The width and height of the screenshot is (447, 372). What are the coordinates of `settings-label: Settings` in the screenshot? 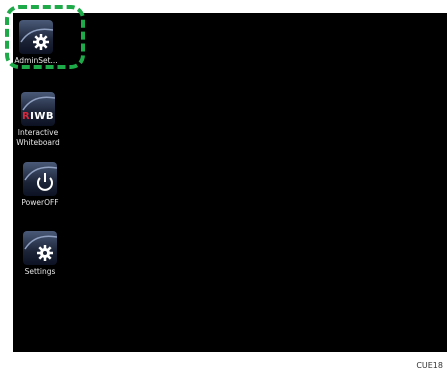 It's located at (40, 271).